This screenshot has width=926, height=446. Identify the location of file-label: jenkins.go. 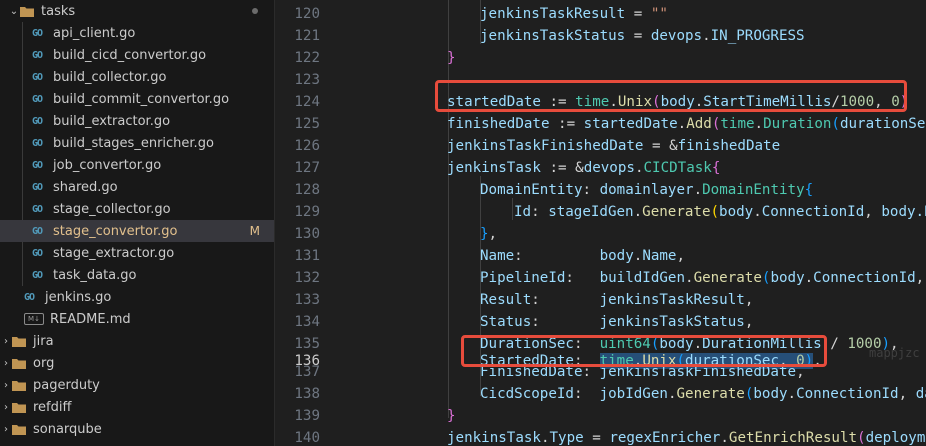
(78, 297).